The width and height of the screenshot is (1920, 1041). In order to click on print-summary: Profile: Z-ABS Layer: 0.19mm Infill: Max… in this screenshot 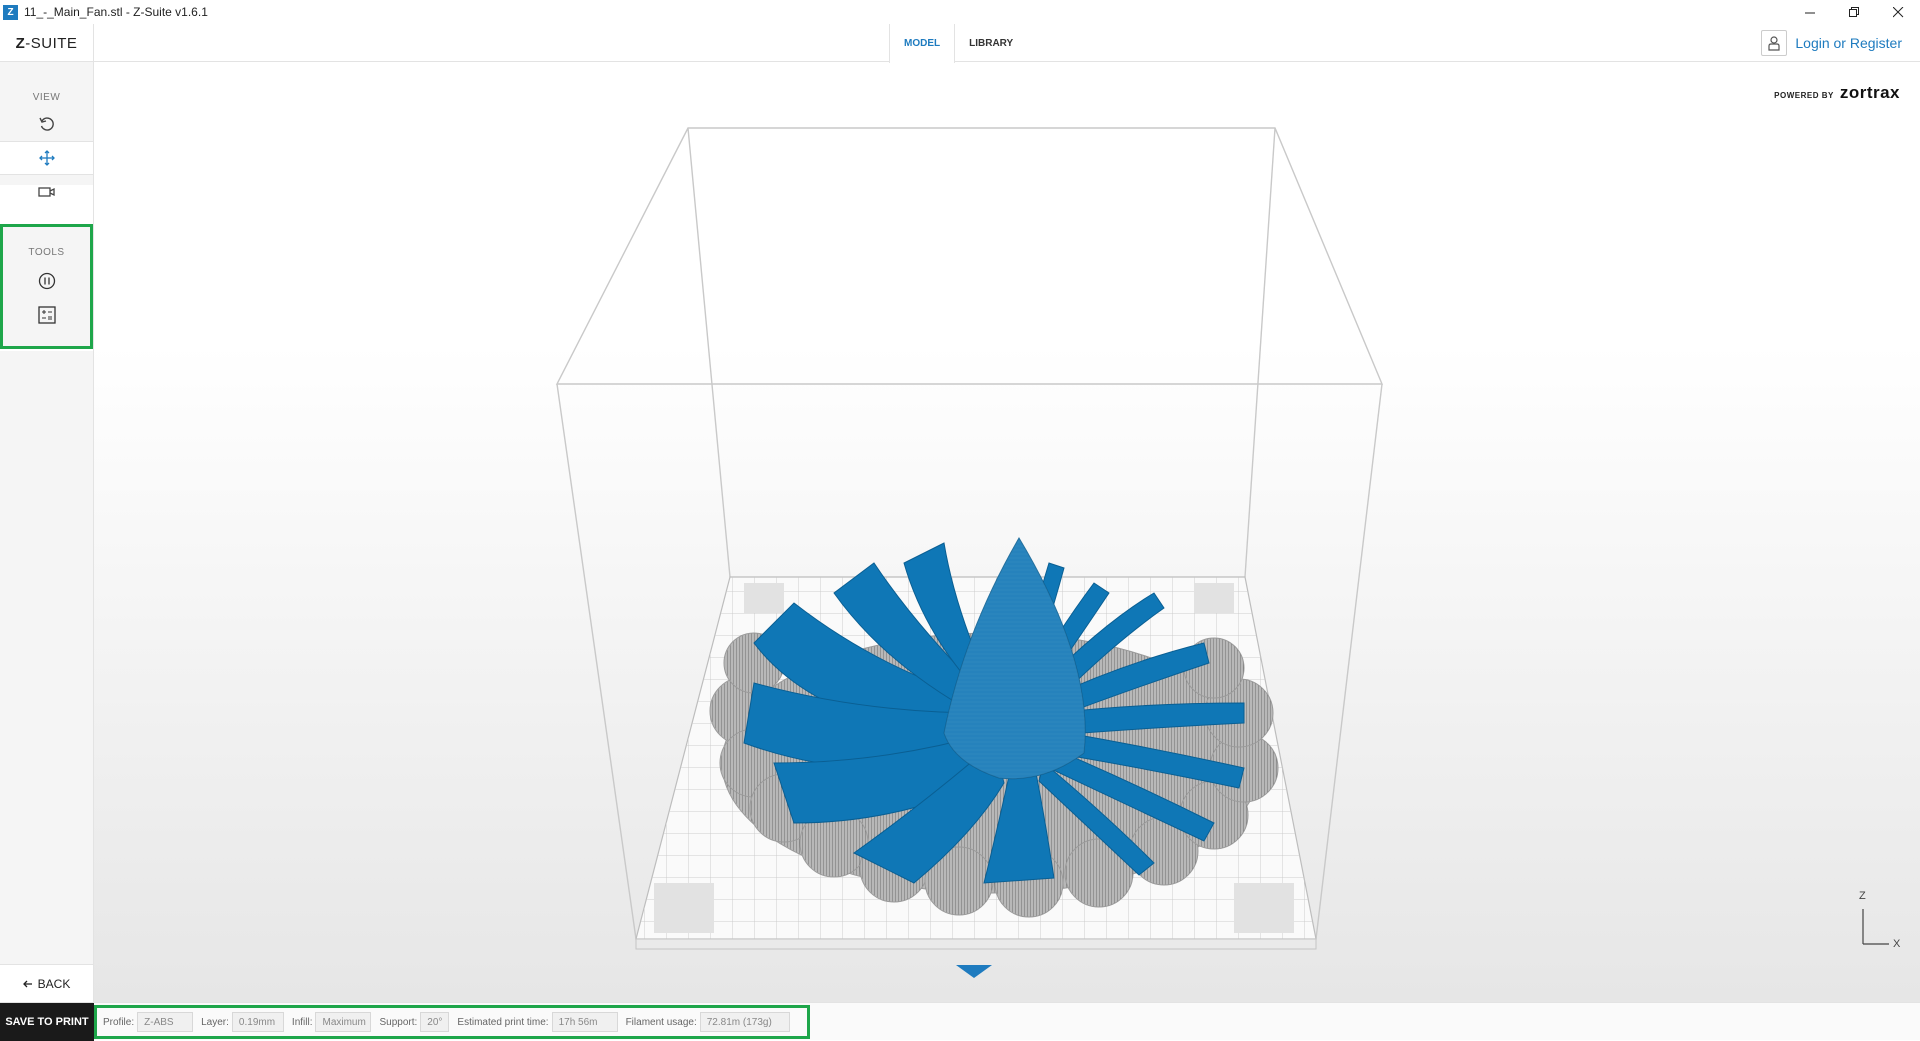, I will do `click(452, 1022)`.